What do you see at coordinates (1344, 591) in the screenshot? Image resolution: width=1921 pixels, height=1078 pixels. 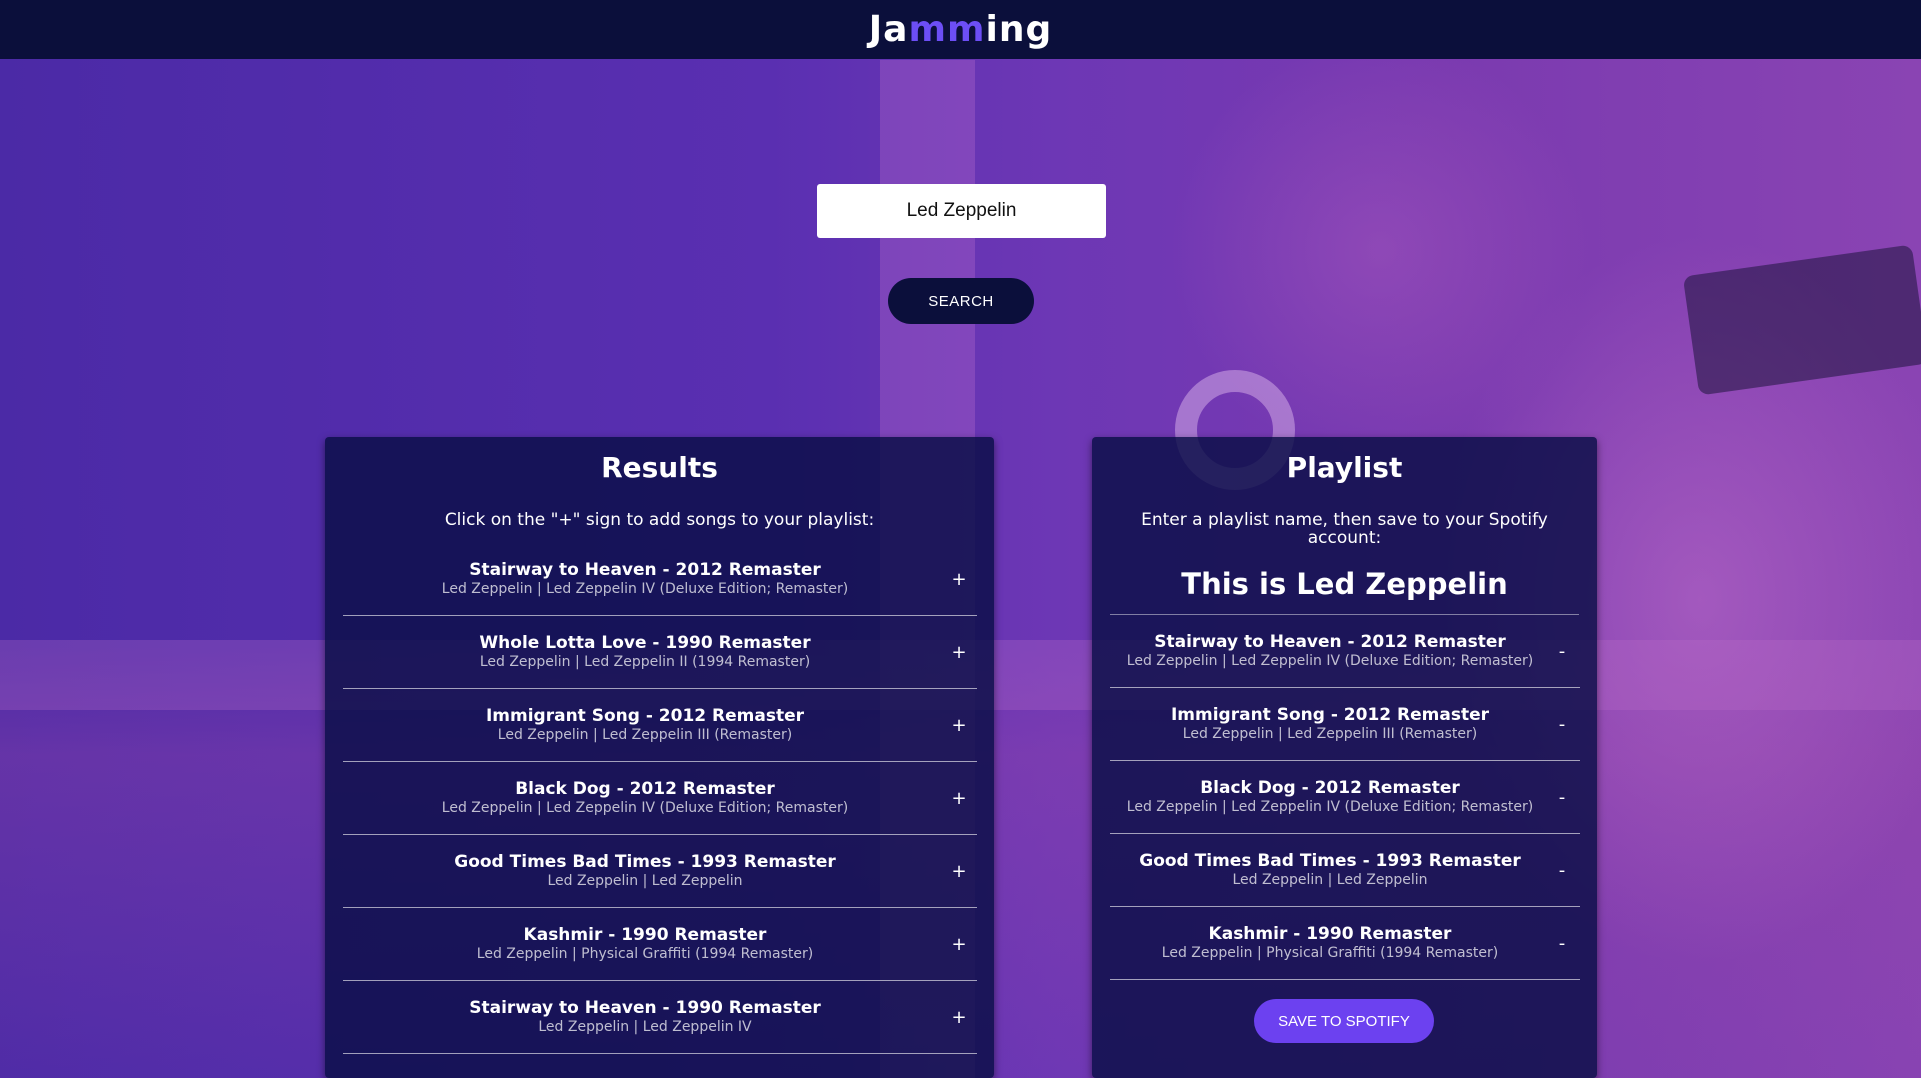 I see `playlist-name-input: This is Led Zeppelin` at bounding box center [1344, 591].